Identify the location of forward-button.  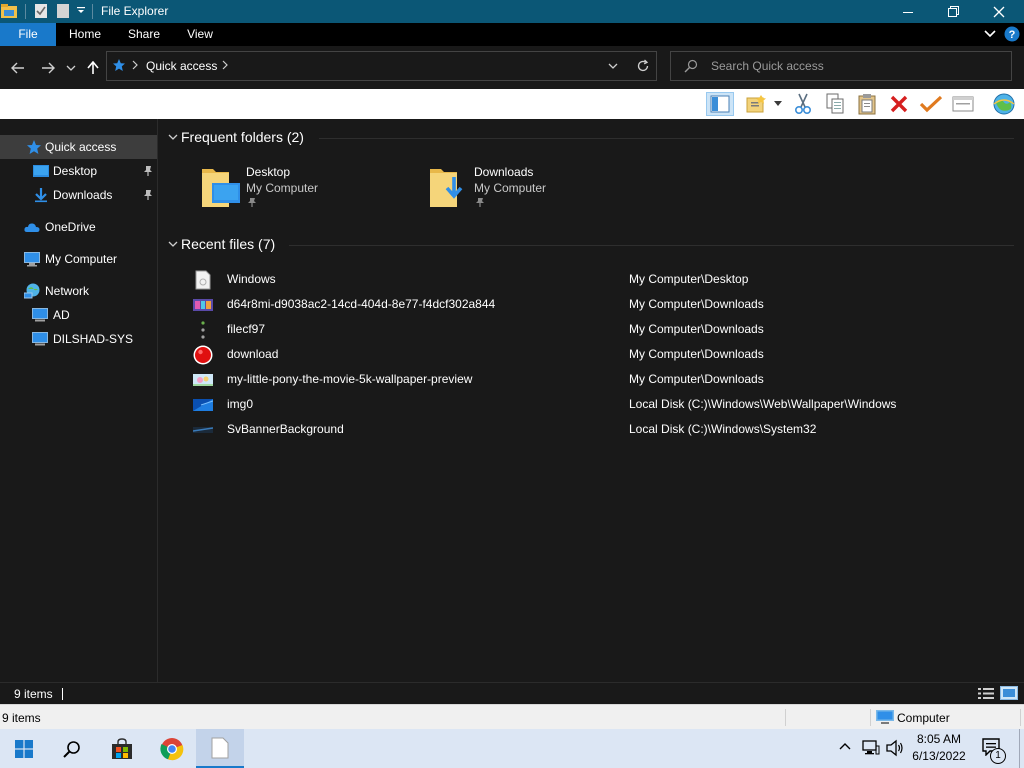
(48, 67).